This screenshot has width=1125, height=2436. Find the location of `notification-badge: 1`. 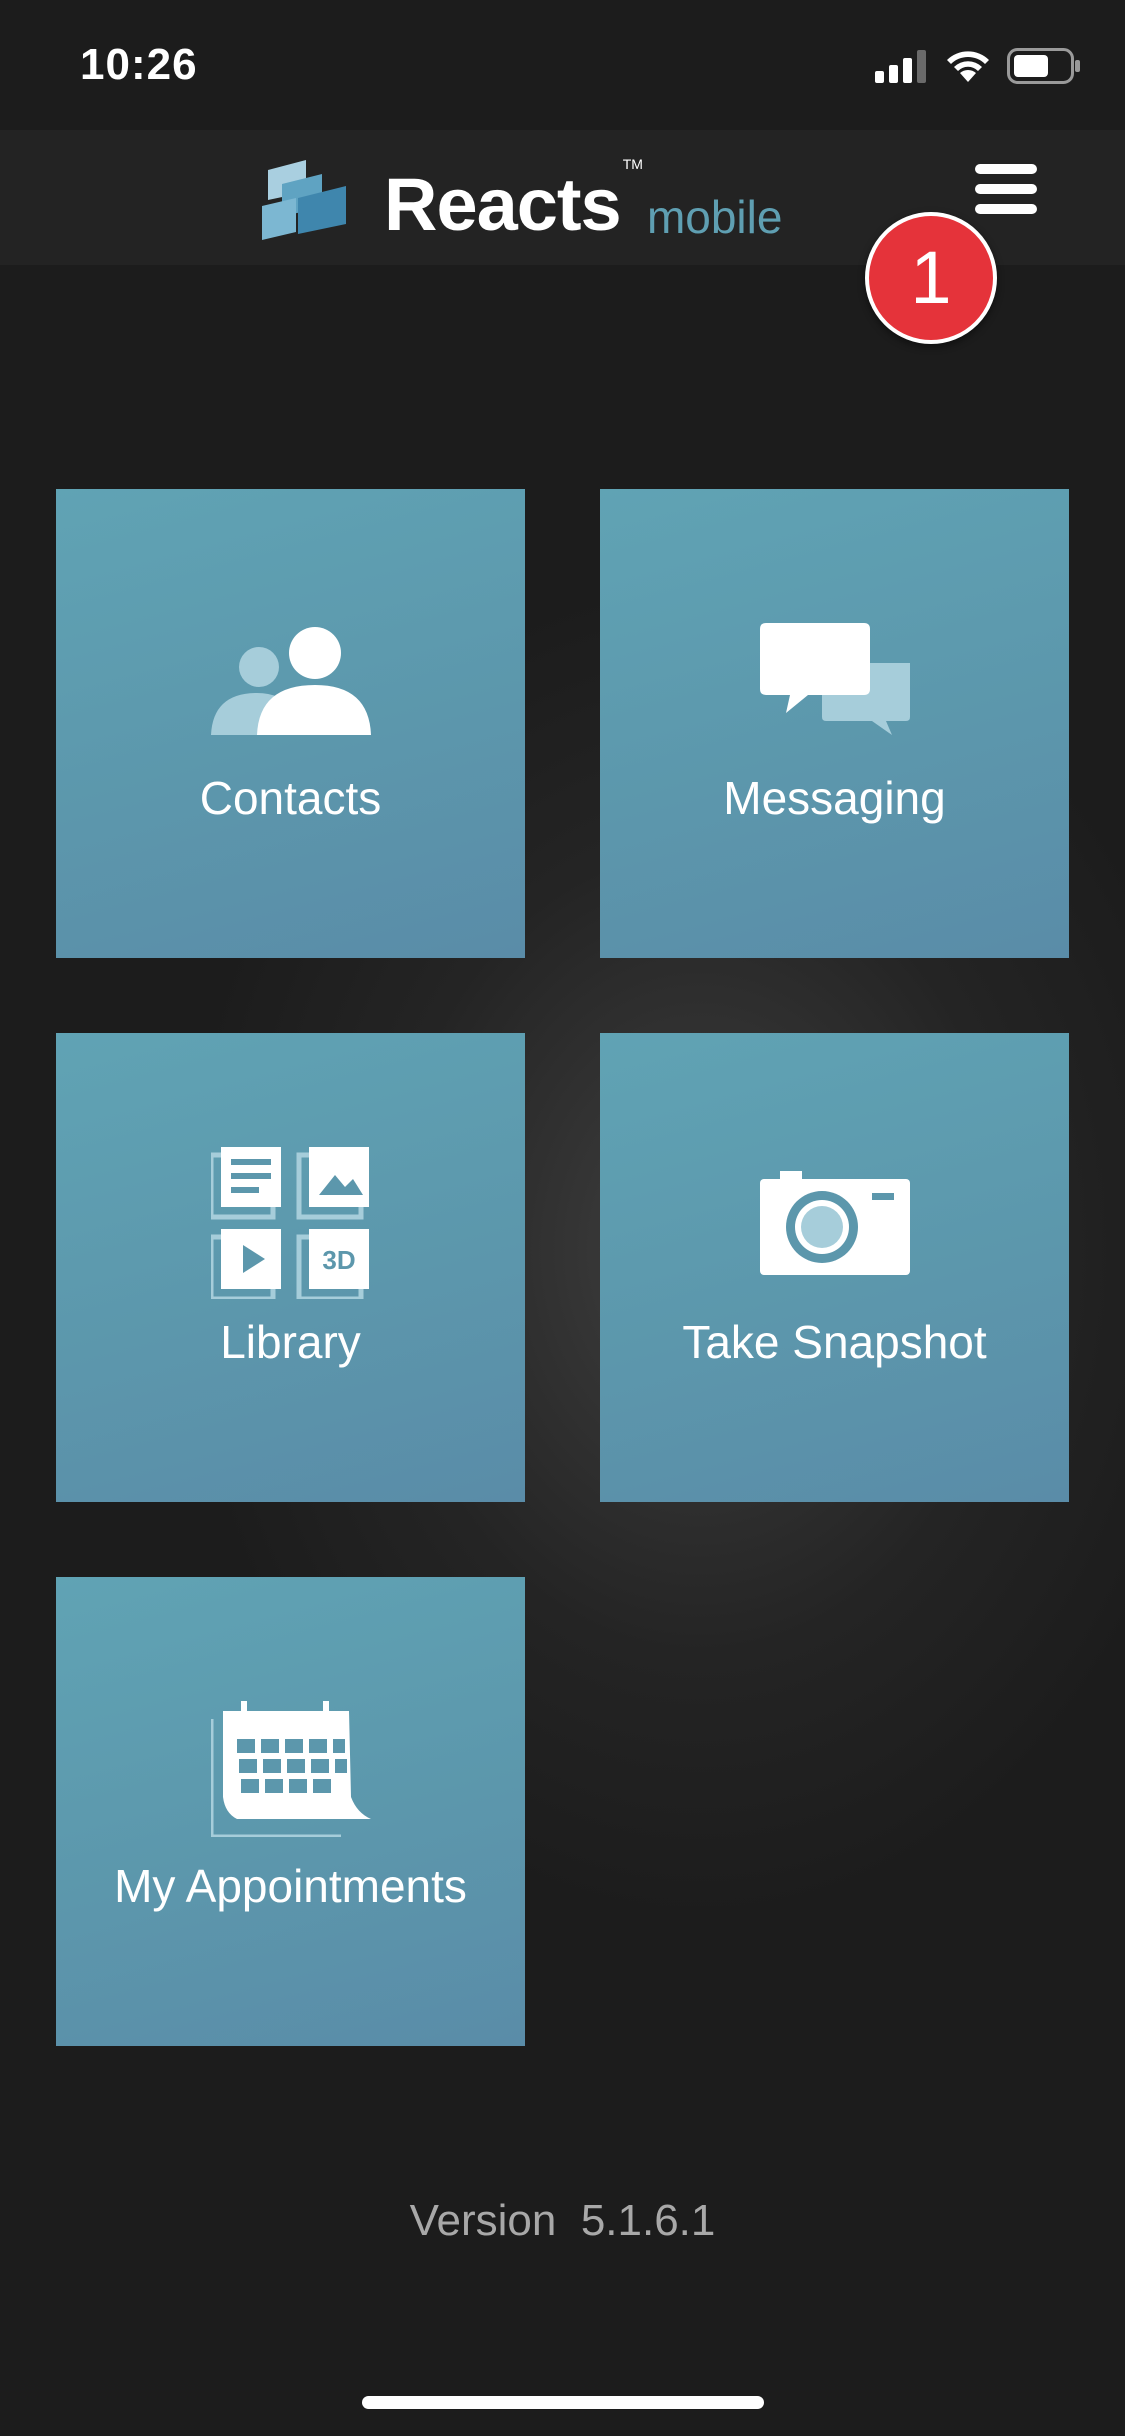

notification-badge: 1 is located at coordinates (931, 278).